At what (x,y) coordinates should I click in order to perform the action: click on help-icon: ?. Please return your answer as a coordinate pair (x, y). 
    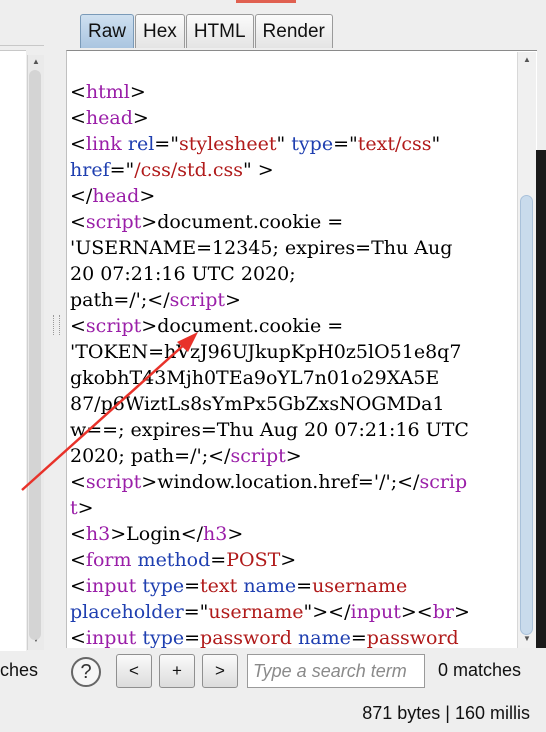
    Looking at the image, I should click on (86, 672).